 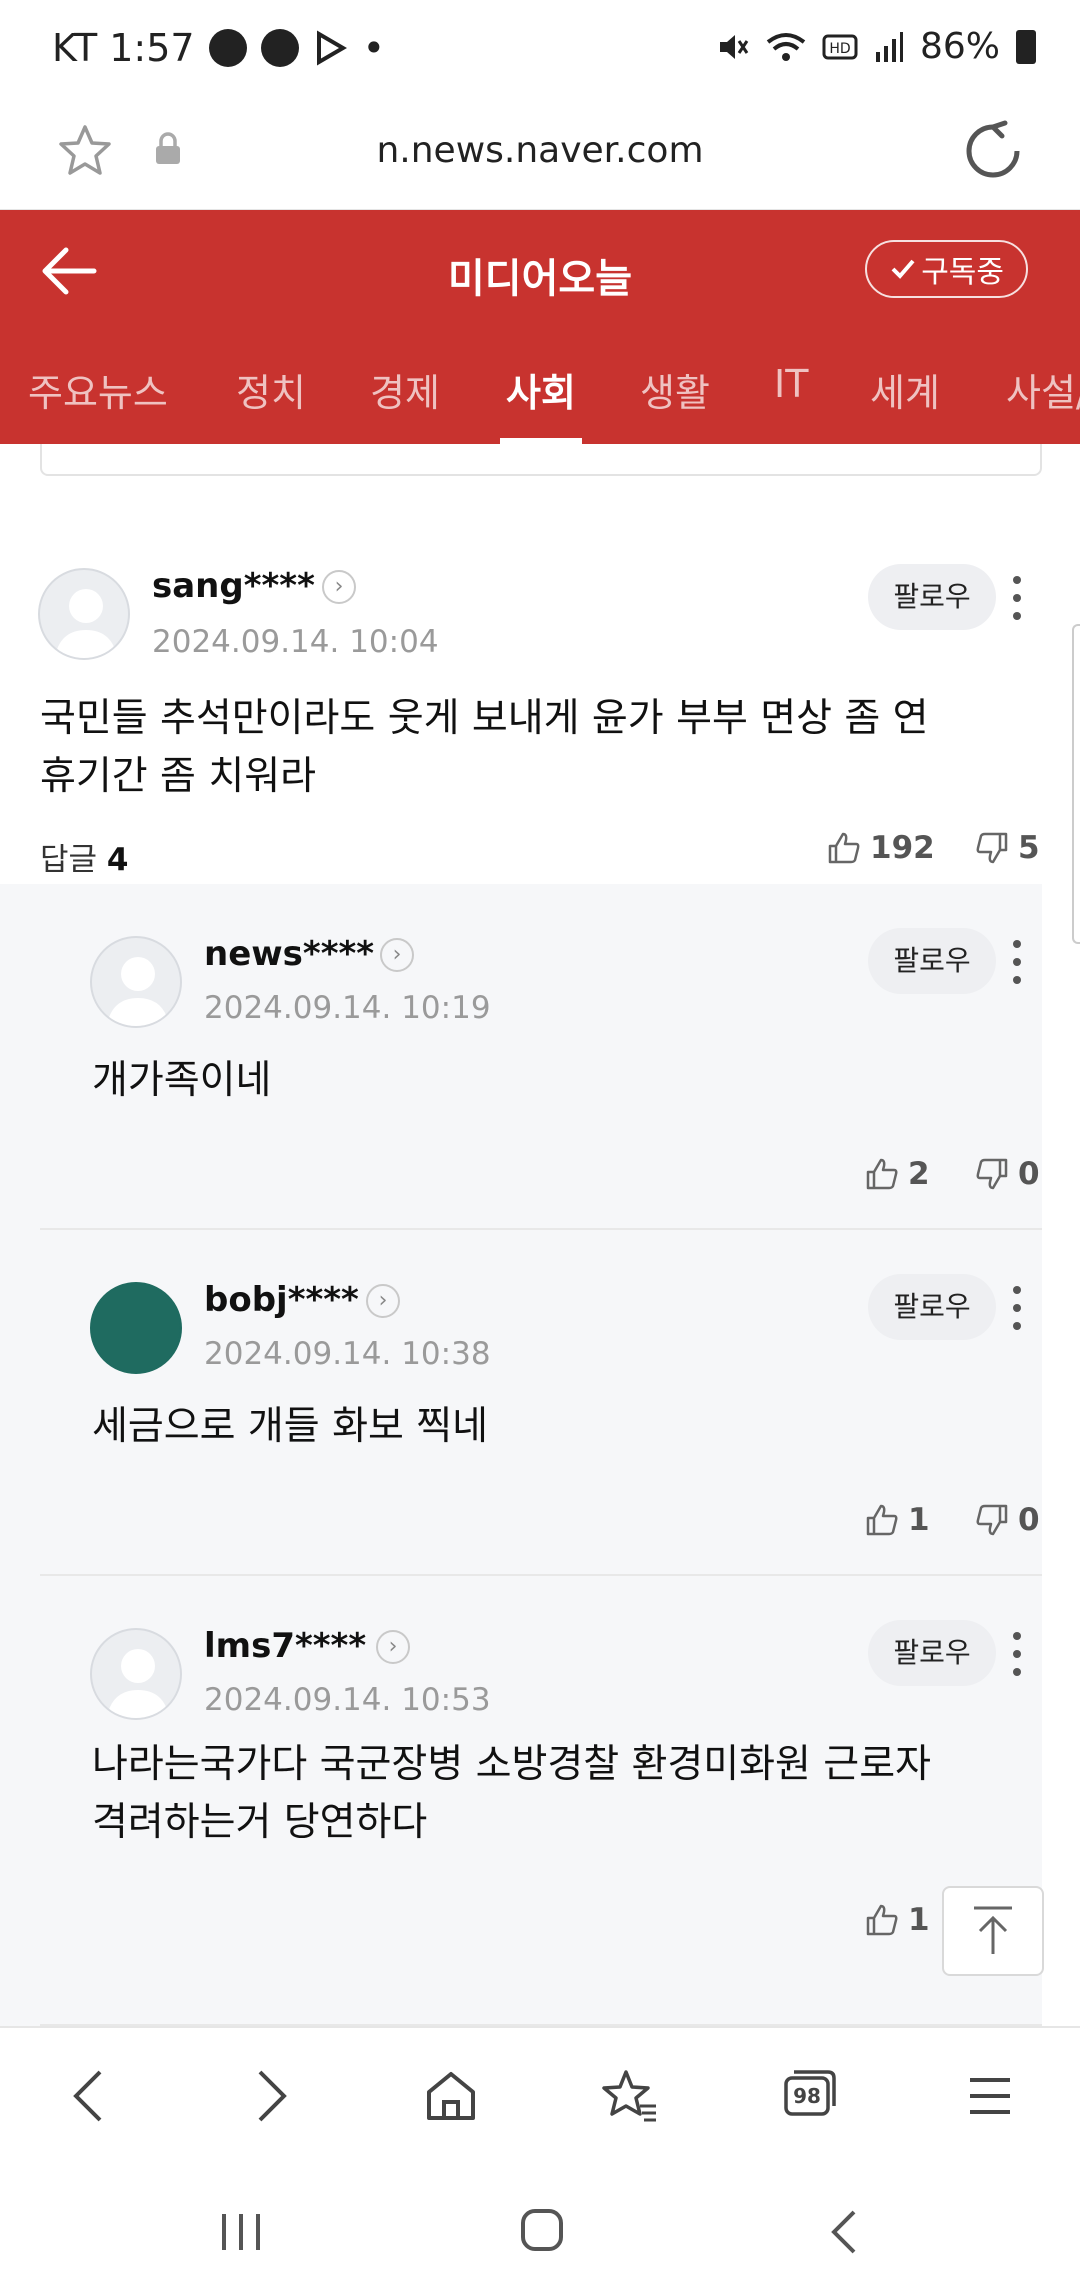 I want to click on tab-main-news: 주요뉴스, so click(x=98, y=389).